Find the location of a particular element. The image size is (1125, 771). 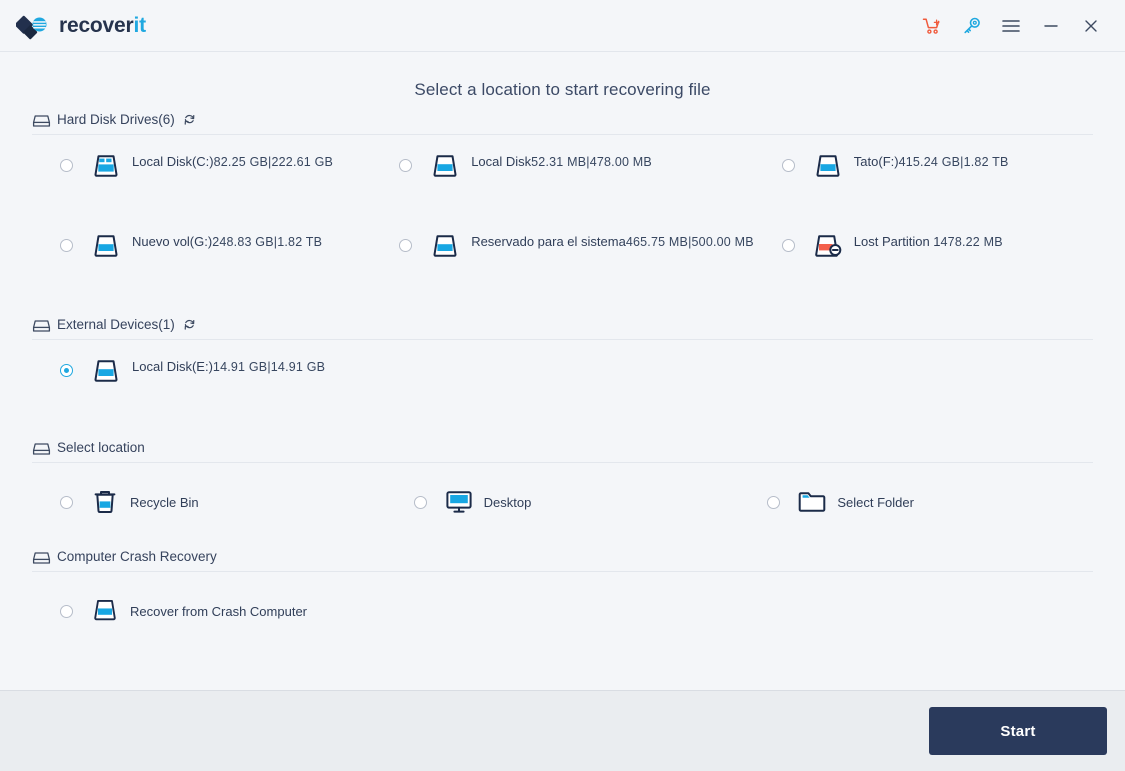

drive-size-text: 478.22 MB is located at coordinates (971, 242).